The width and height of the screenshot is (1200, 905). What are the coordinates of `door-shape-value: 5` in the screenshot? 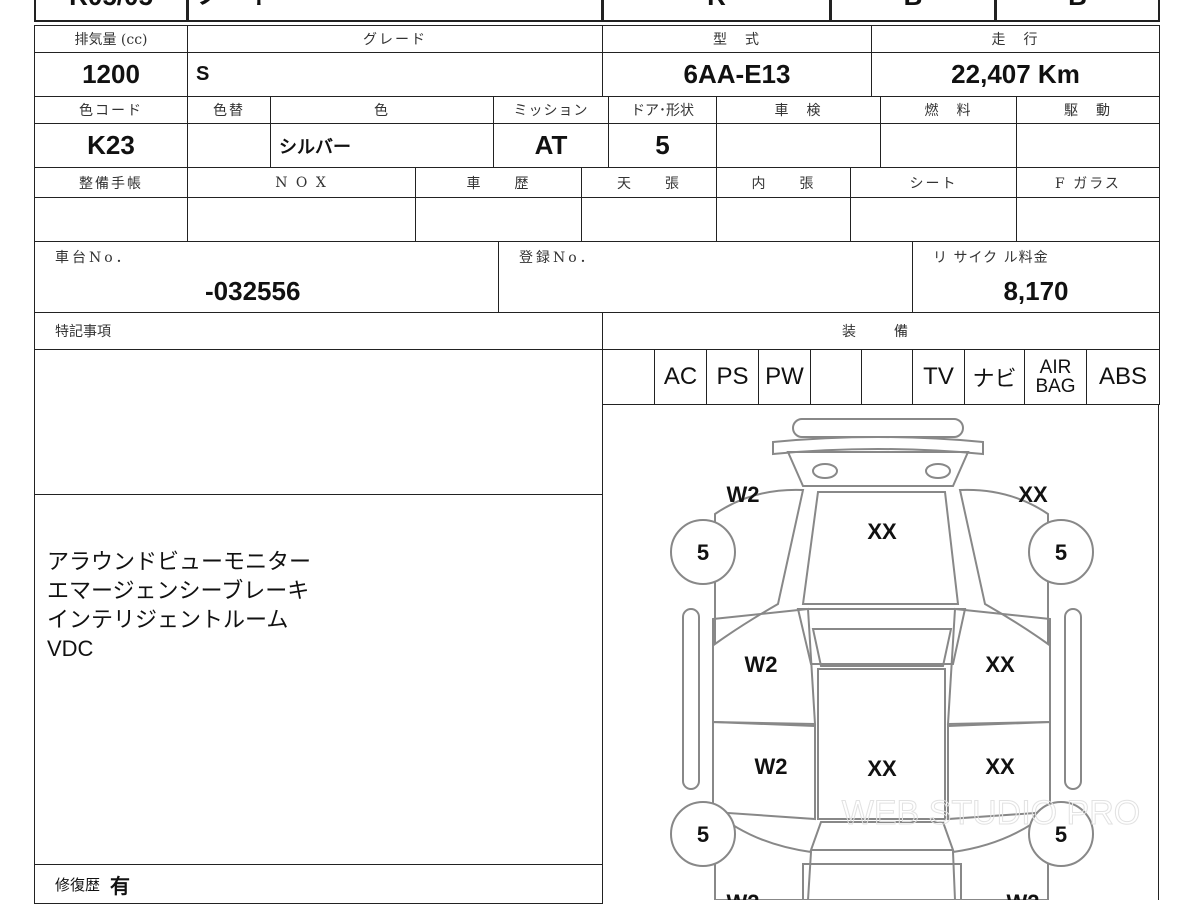 It's located at (662, 145).